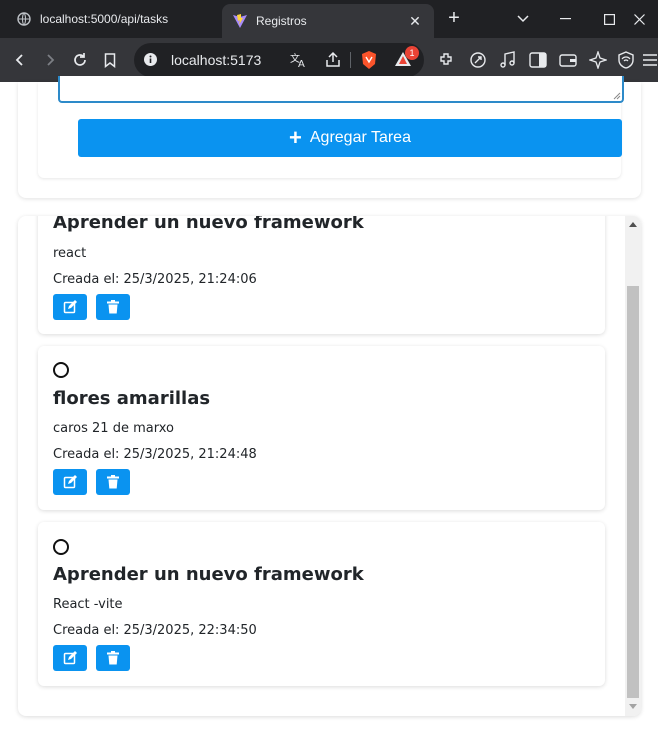 The height and width of the screenshot is (731, 658). I want to click on minimize-icon, so click(565, 19).